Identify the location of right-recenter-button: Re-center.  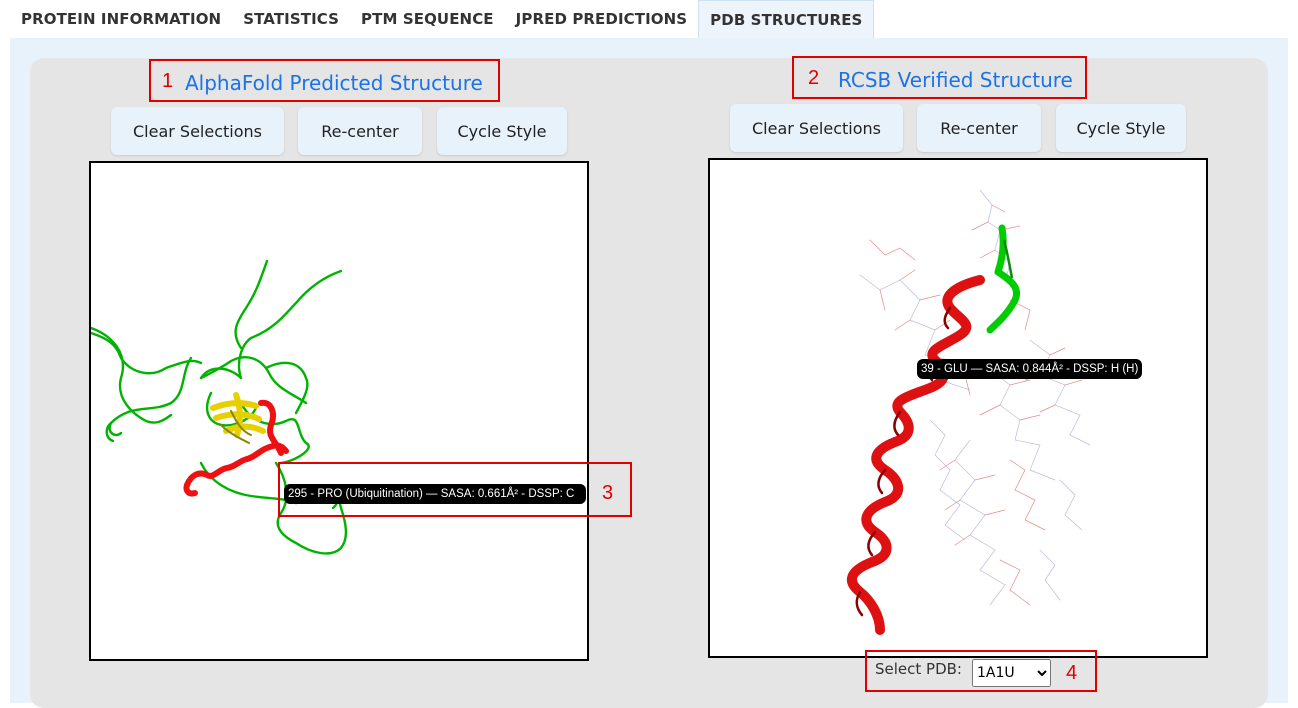
(979, 128).